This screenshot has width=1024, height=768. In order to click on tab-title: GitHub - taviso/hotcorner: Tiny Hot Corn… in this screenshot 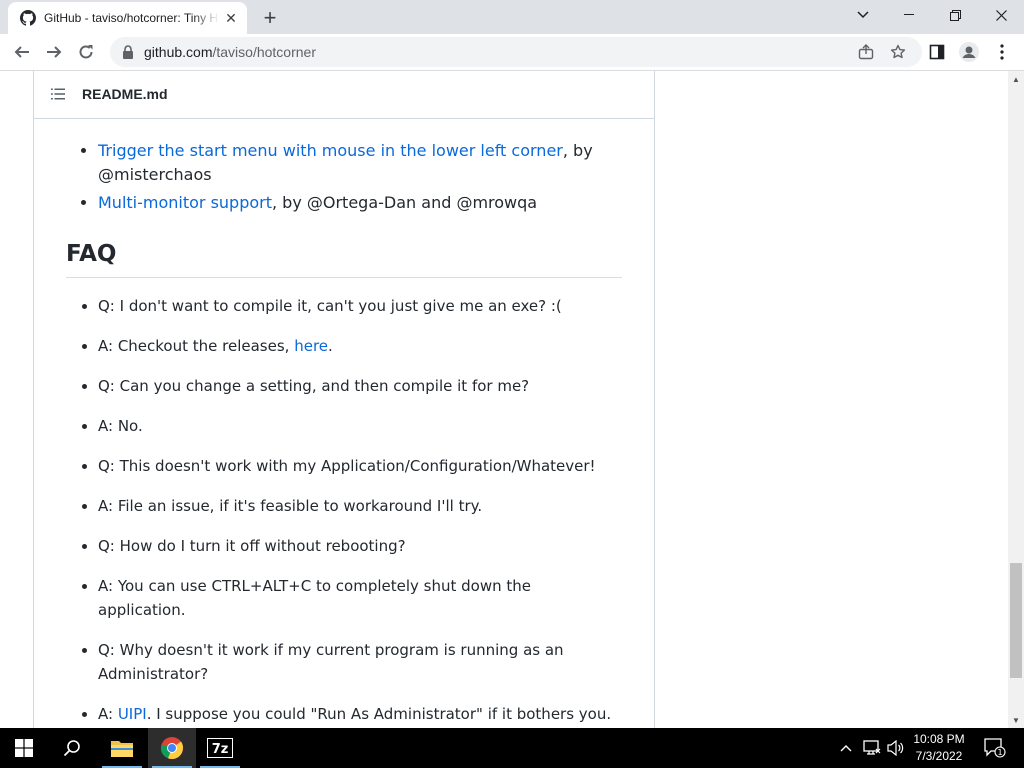, I will do `click(131, 18)`.